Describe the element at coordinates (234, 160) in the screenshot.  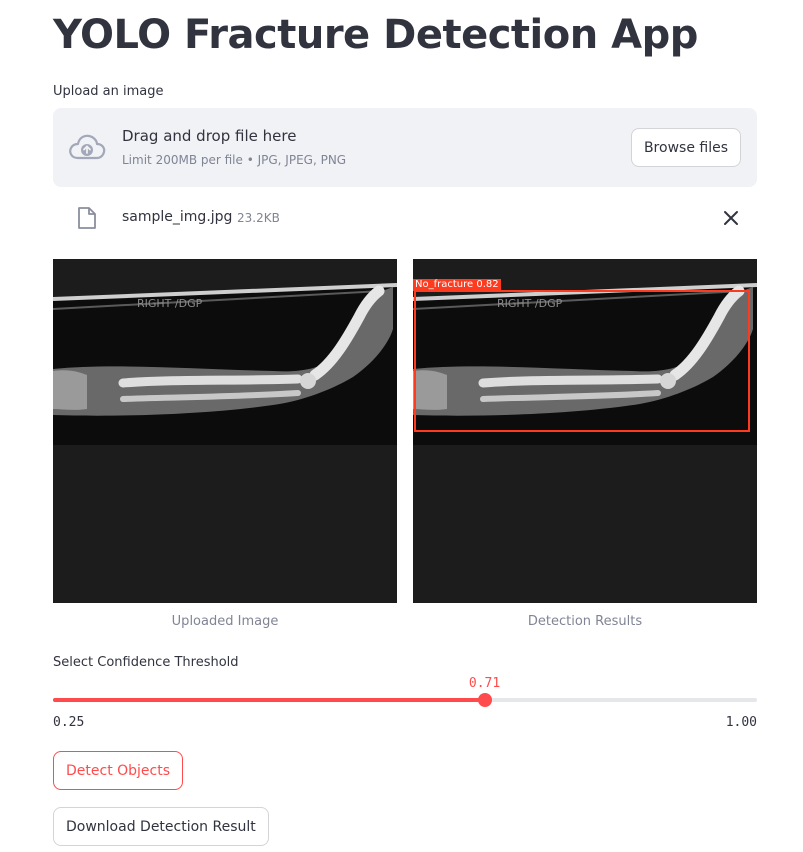
I see `dropzone-limit-text: Limit 200MB per file • JPG, JPEG, PNG` at that location.